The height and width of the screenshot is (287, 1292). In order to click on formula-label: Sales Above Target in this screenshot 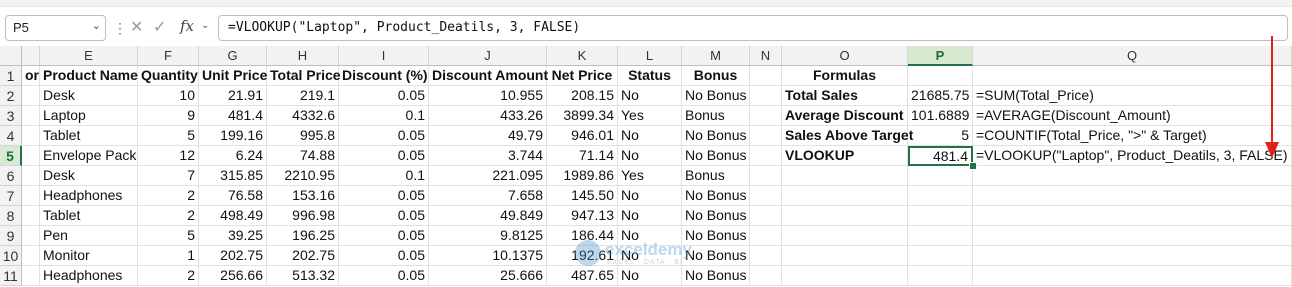, I will do `click(847, 136)`.